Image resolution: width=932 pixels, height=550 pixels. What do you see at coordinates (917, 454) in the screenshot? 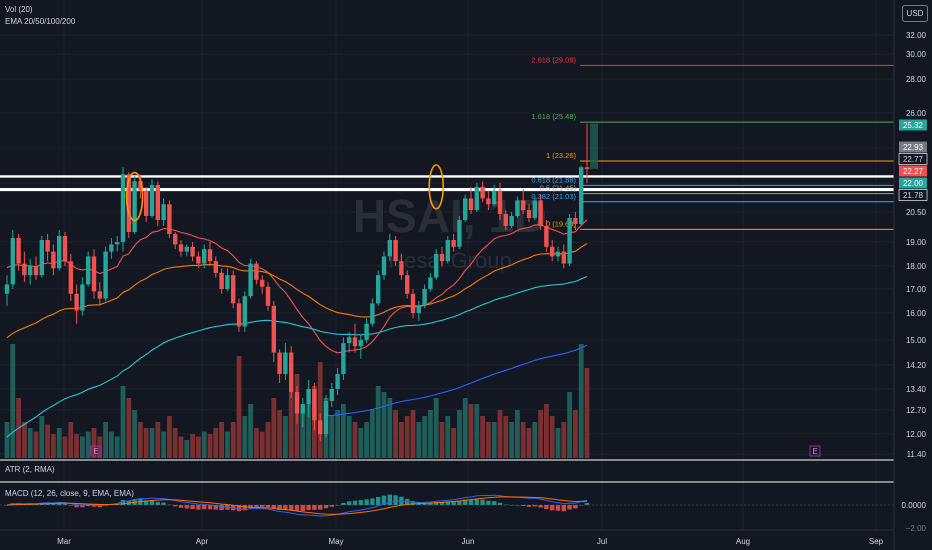
I see `price-axis-tick: 11.40` at bounding box center [917, 454].